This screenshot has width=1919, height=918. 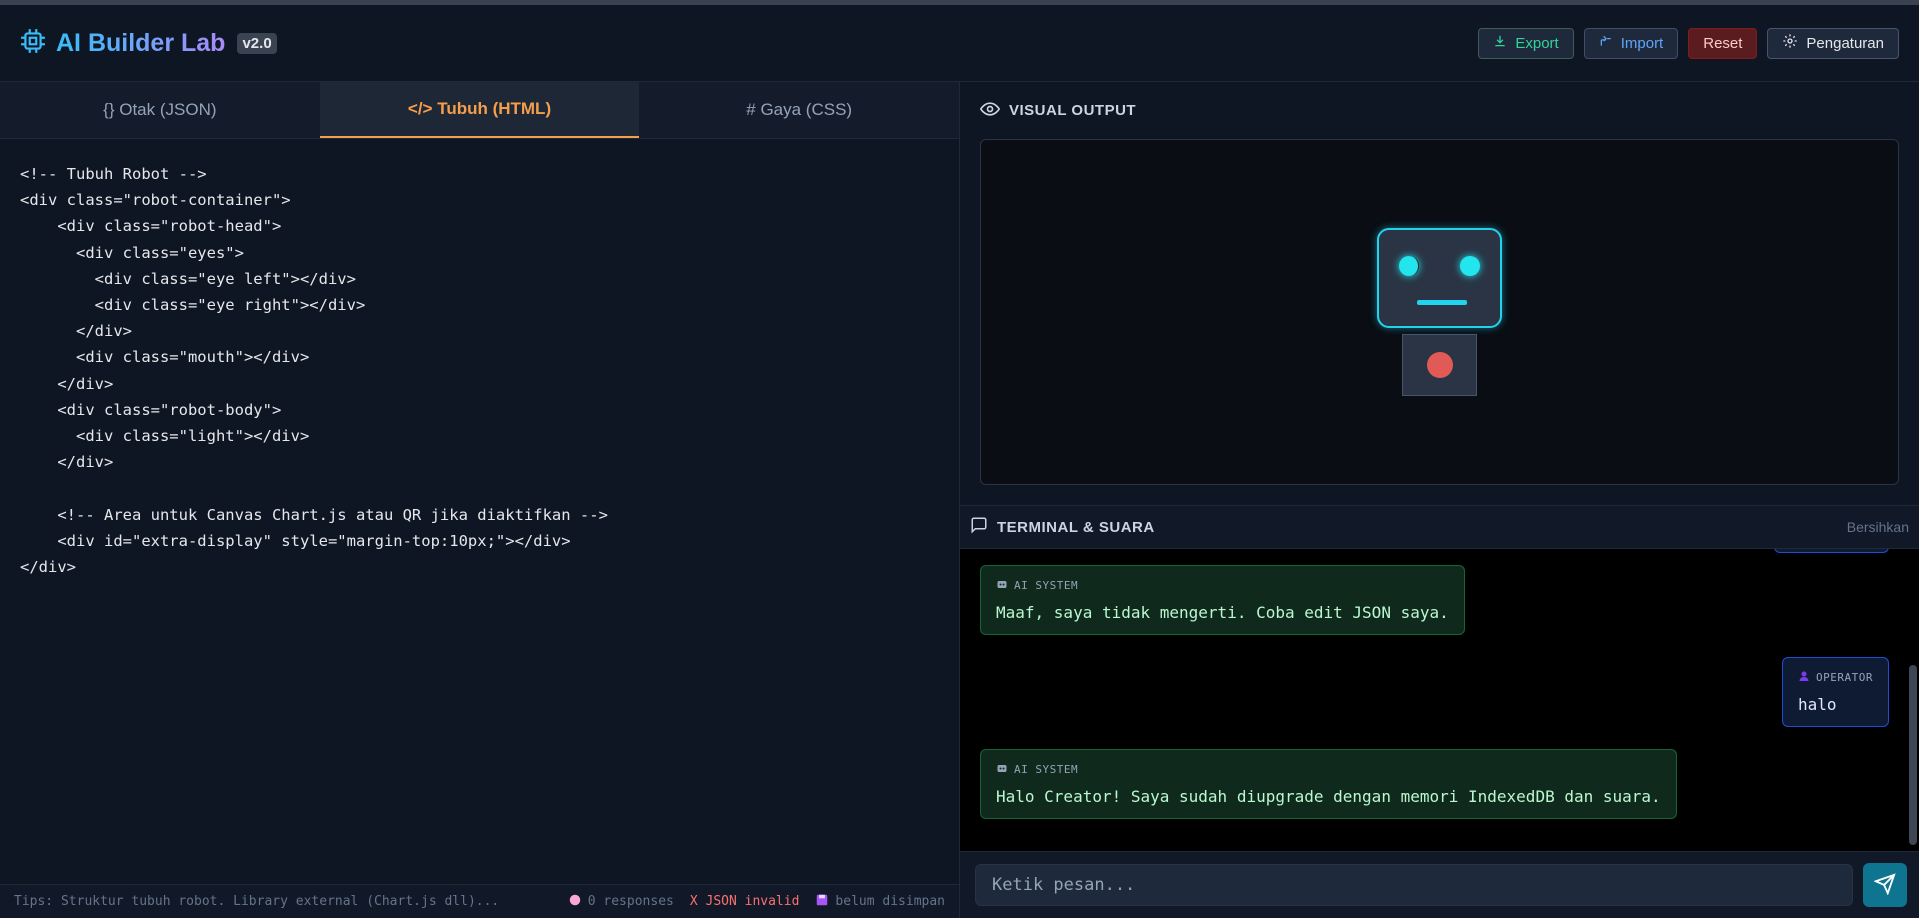 What do you see at coordinates (1414, 885) in the screenshot?
I see `message-input` at bounding box center [1414, 885].